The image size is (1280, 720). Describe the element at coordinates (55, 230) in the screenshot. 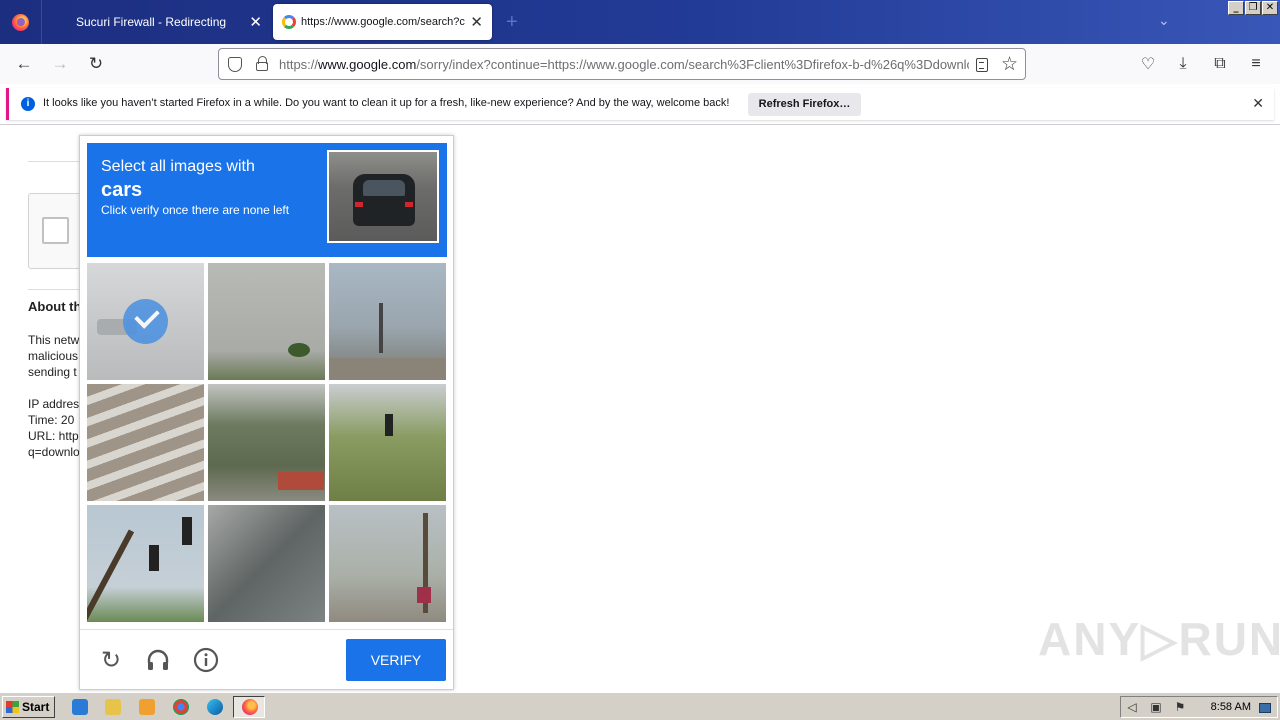

I see `recaptcha-checkbox` at that location.